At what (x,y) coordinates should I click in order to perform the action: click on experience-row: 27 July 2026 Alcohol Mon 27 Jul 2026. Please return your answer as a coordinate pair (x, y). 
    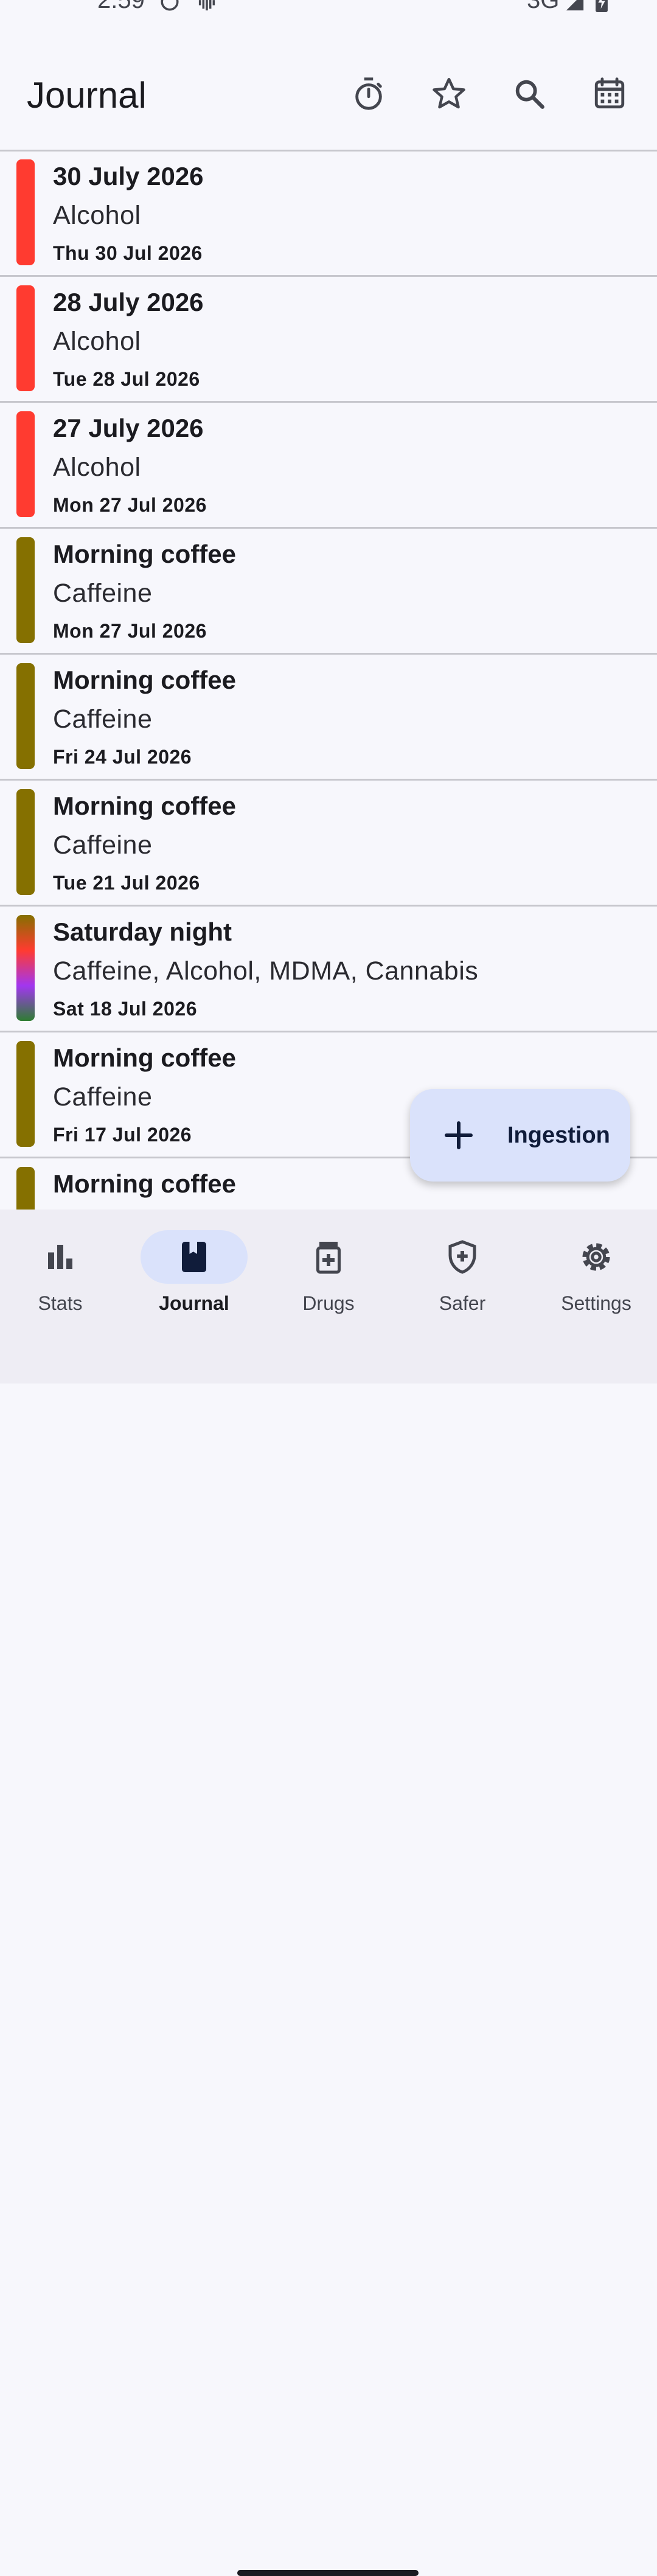
    Looking at the image, I should click on (328, 466).